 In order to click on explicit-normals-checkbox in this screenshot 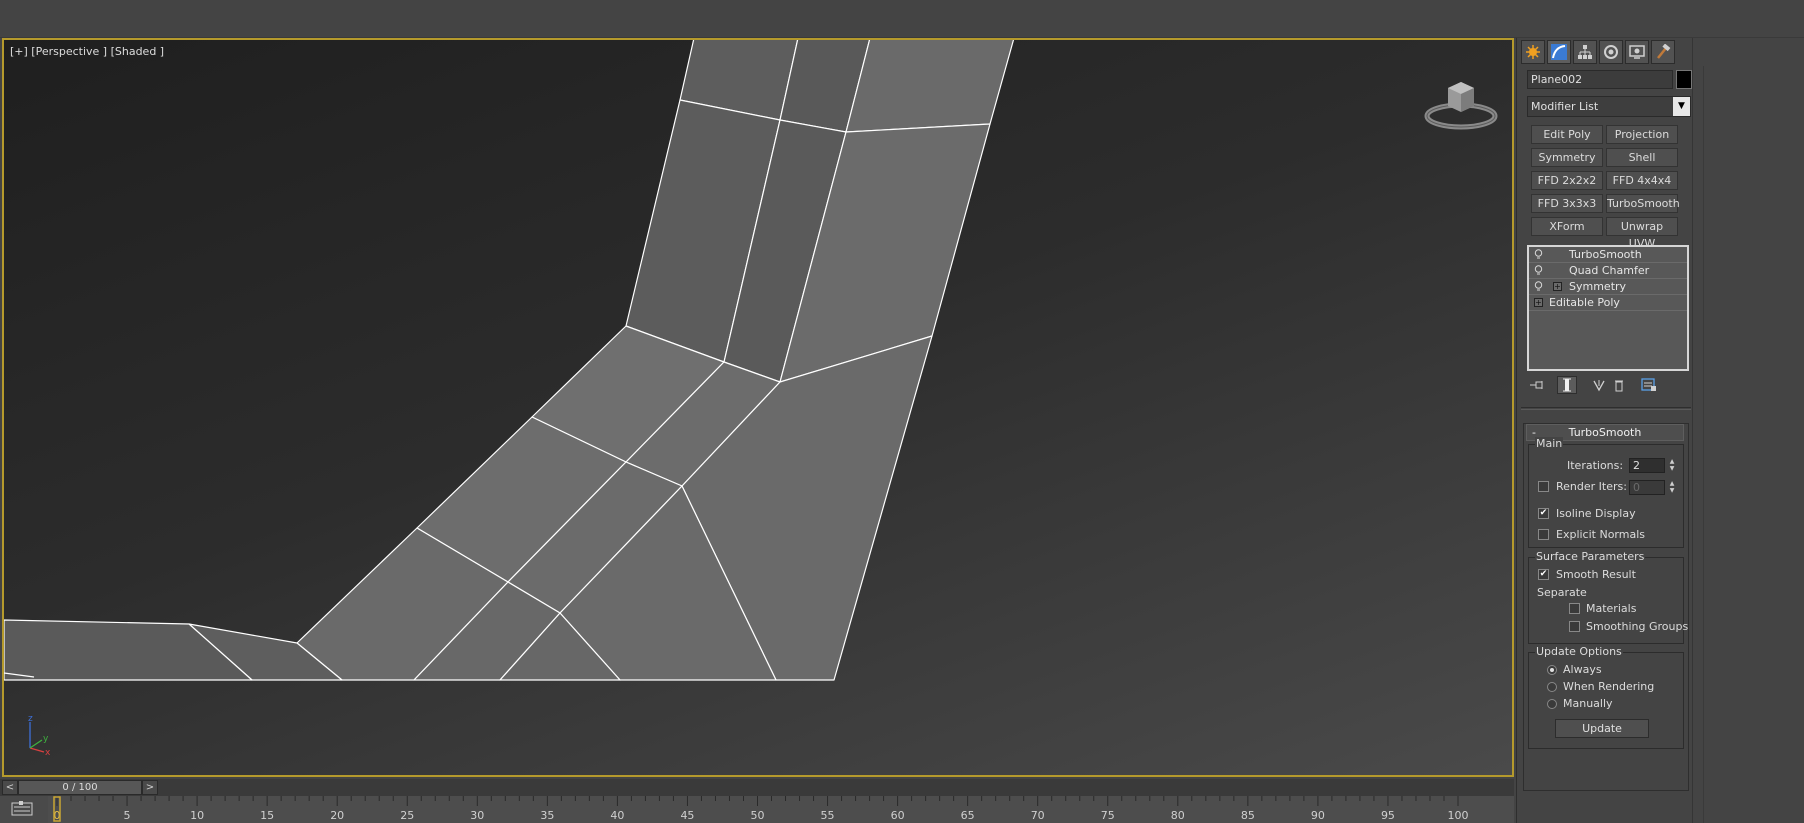, I will do `click(1543, 534)`.